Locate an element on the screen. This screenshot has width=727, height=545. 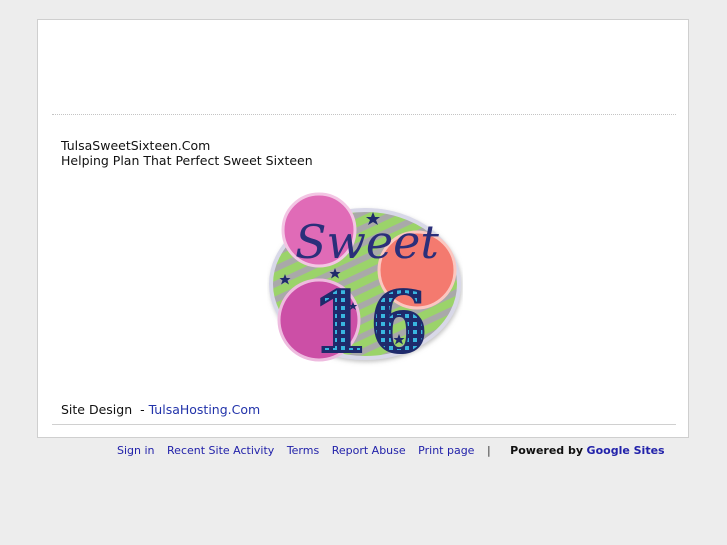
logo-16-text: 16 is located at coordinates (369, 322).